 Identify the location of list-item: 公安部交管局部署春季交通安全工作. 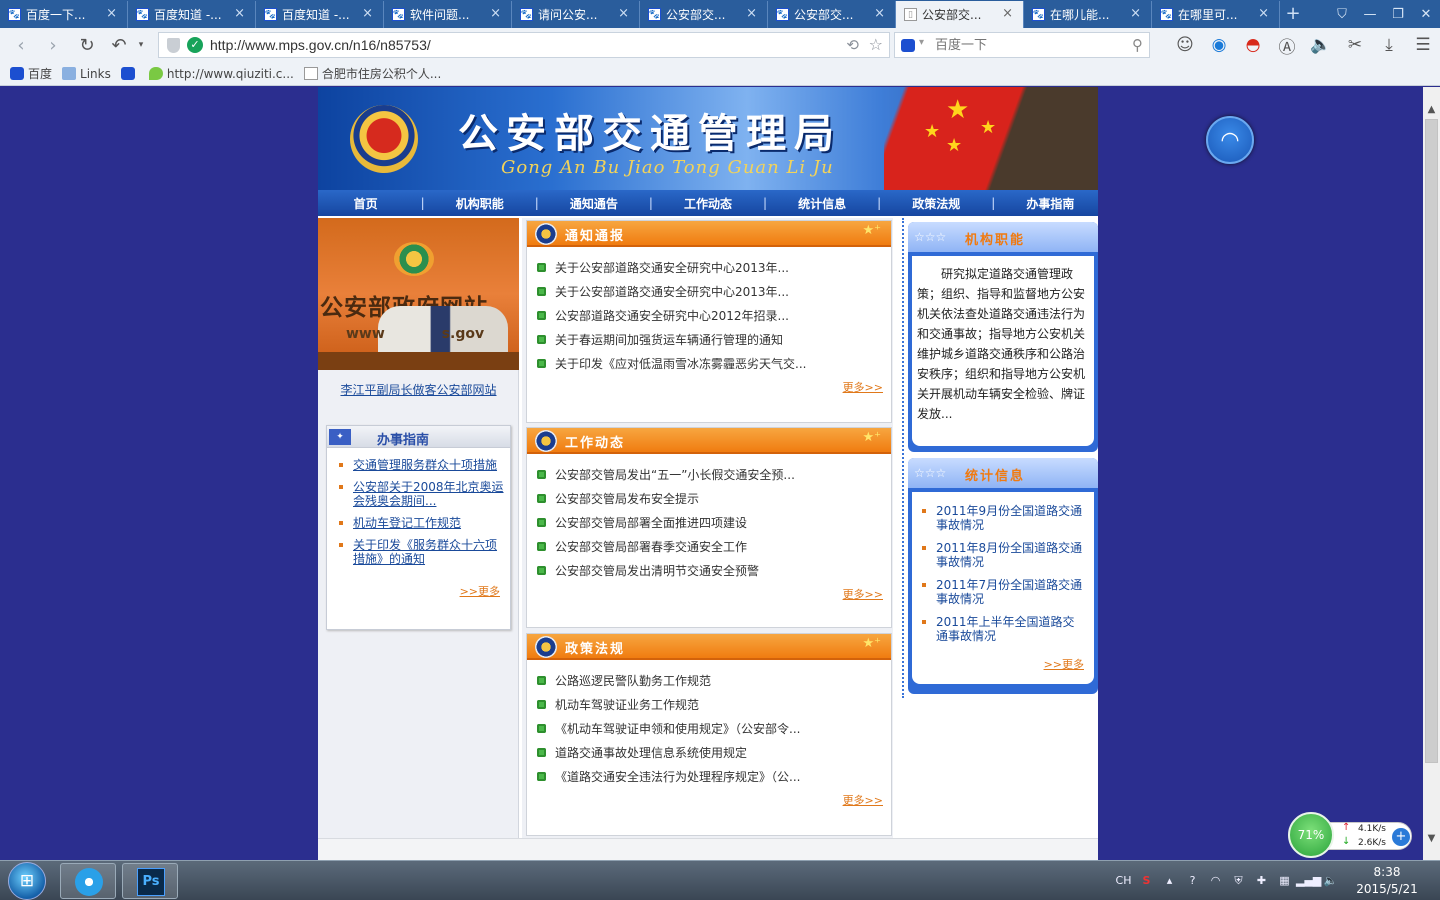
(709, 550).